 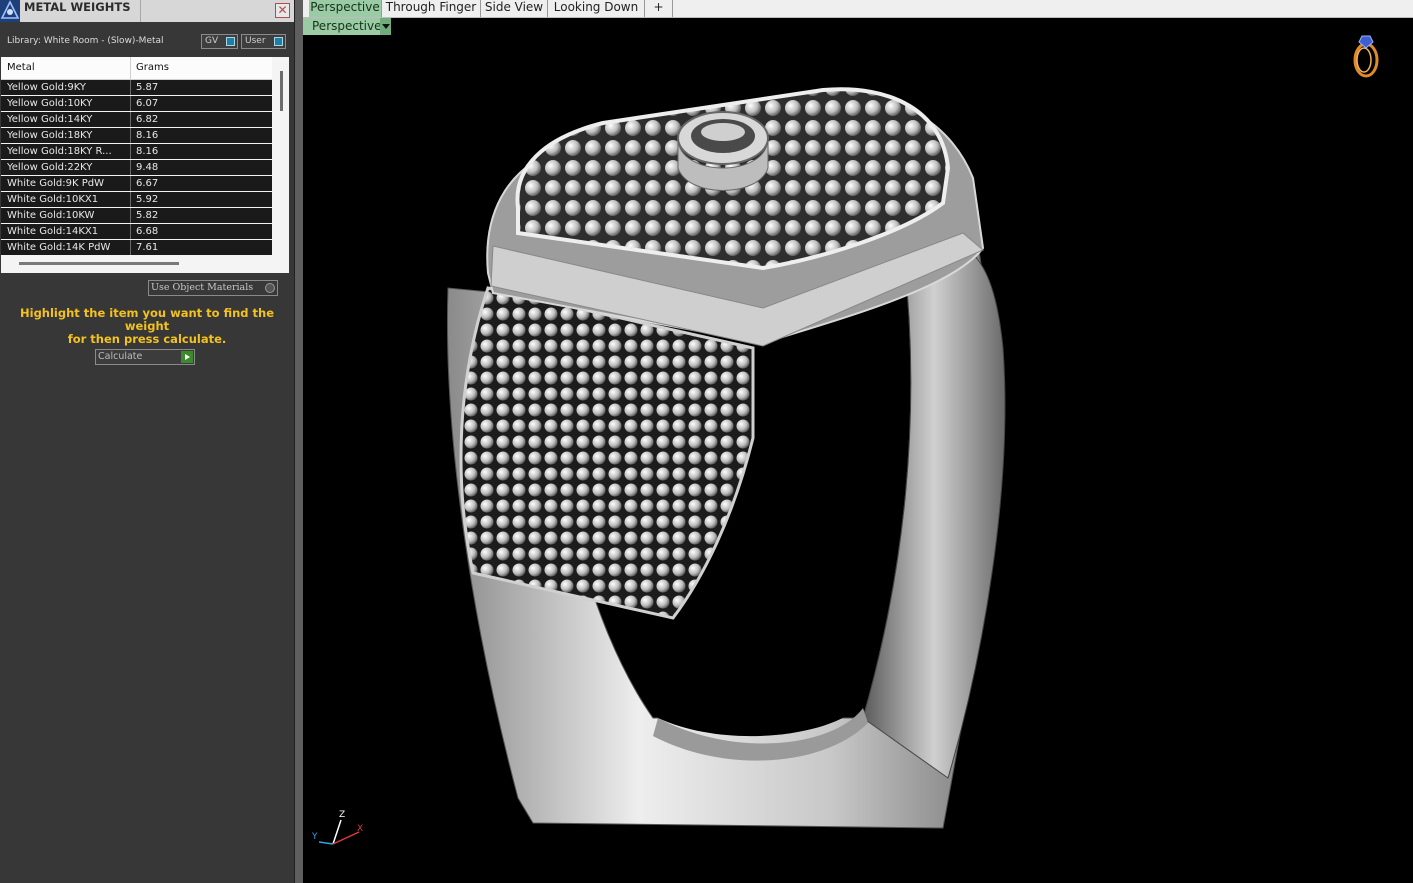 I want to click on table-row: White Gold:14KX1 6.68, so click(x=136, y=231).